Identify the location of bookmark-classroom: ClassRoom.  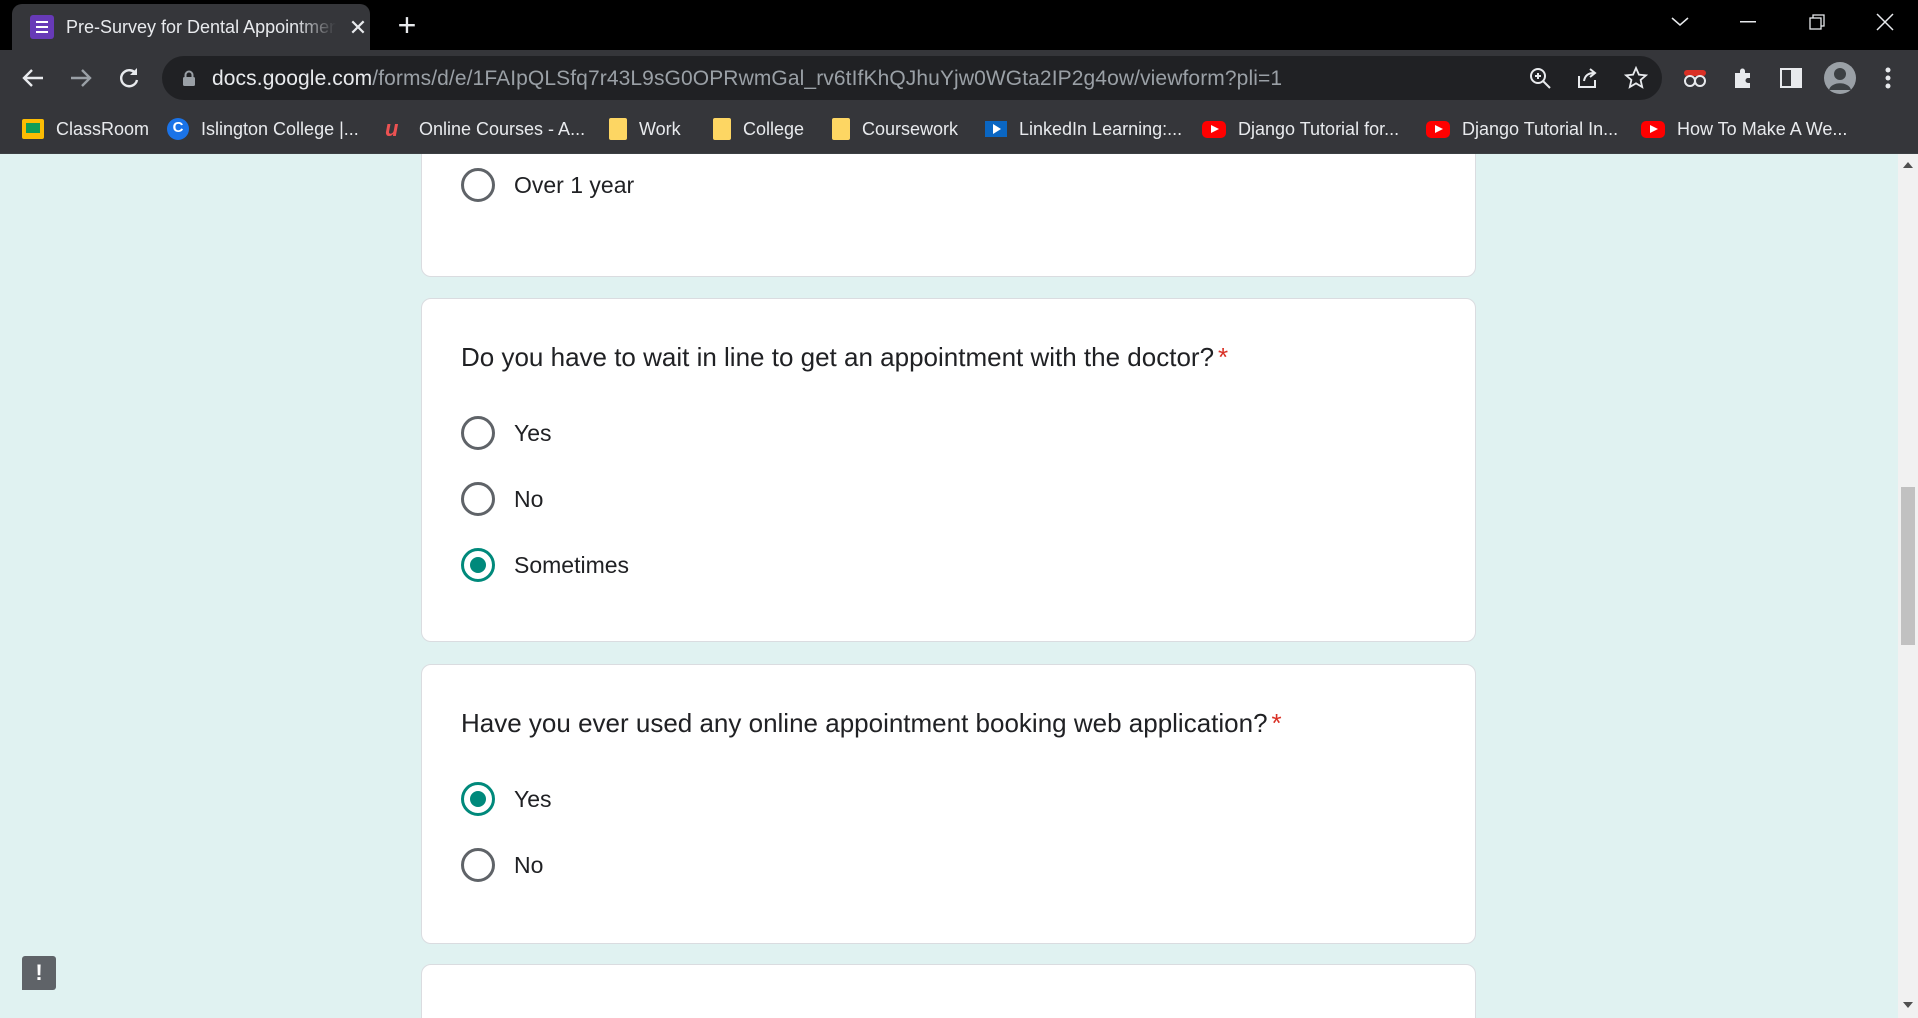
(85, 129).